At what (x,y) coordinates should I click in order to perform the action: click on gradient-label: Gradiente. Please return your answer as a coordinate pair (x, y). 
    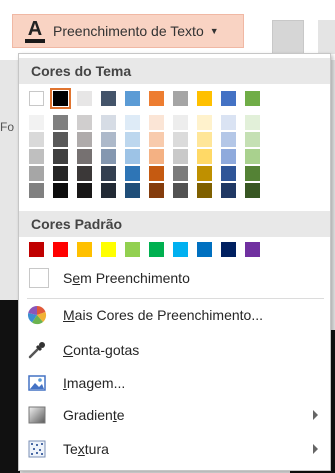
    Looking at the image, I should click on (94, 415).